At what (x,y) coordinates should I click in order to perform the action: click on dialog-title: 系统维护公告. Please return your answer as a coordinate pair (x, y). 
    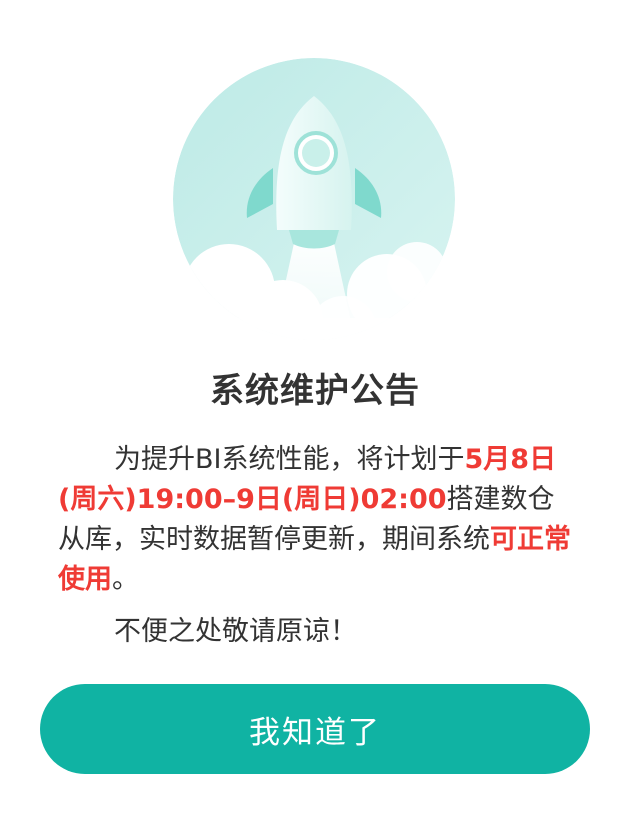
    Looking at the image, I should click on (315, 391).